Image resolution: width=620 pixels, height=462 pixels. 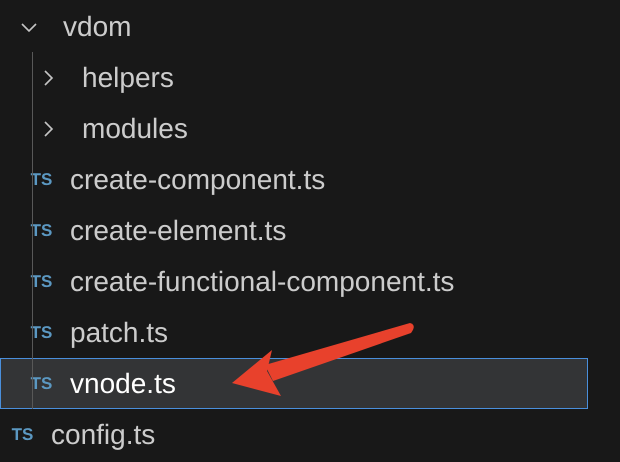 I want to click on folder-row: vdom, so click(x=294, y=26).